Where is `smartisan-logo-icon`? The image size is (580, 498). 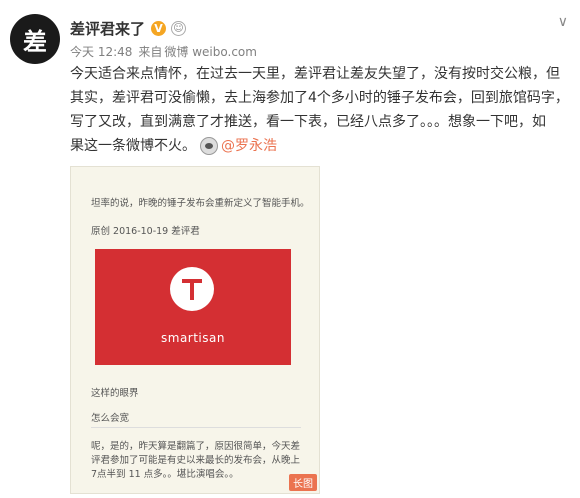 smartisan-logo-icon is located at coordinates (192, 289).